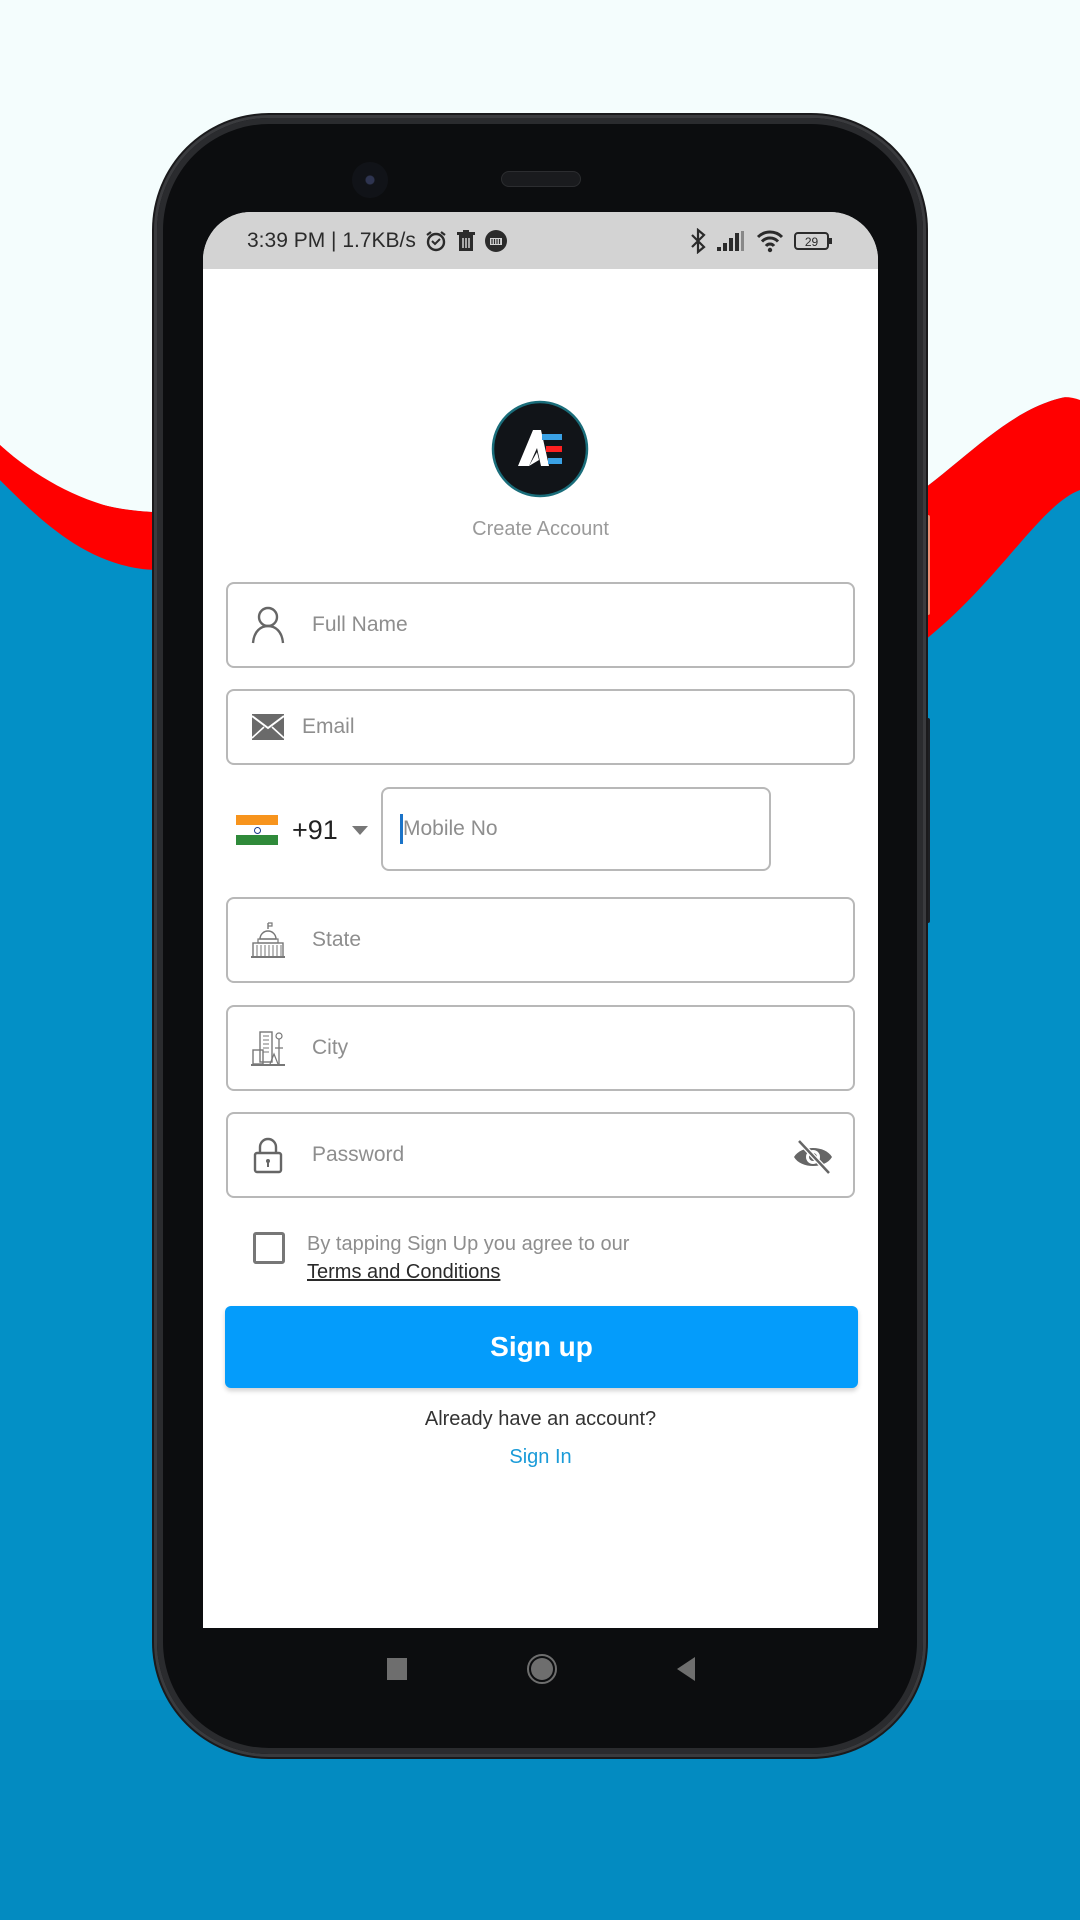  I want to click on terms-checkbox, so click(269, 1248).